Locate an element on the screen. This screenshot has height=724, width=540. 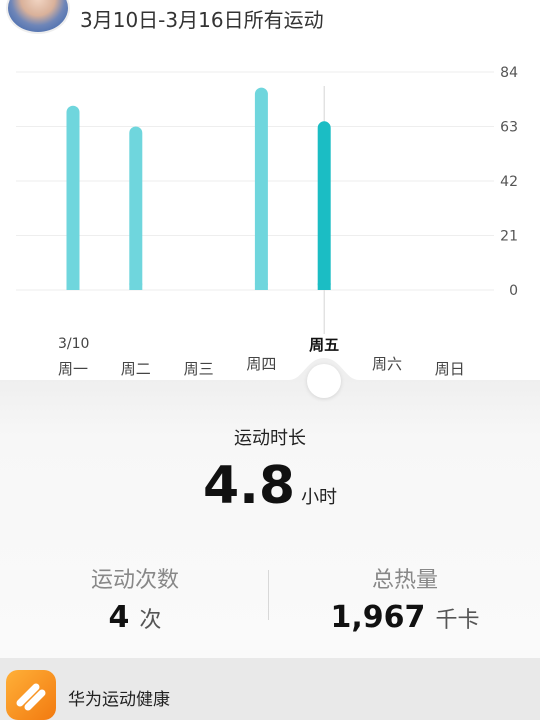
huawei-health-icon is located at coordinates (31, 695).